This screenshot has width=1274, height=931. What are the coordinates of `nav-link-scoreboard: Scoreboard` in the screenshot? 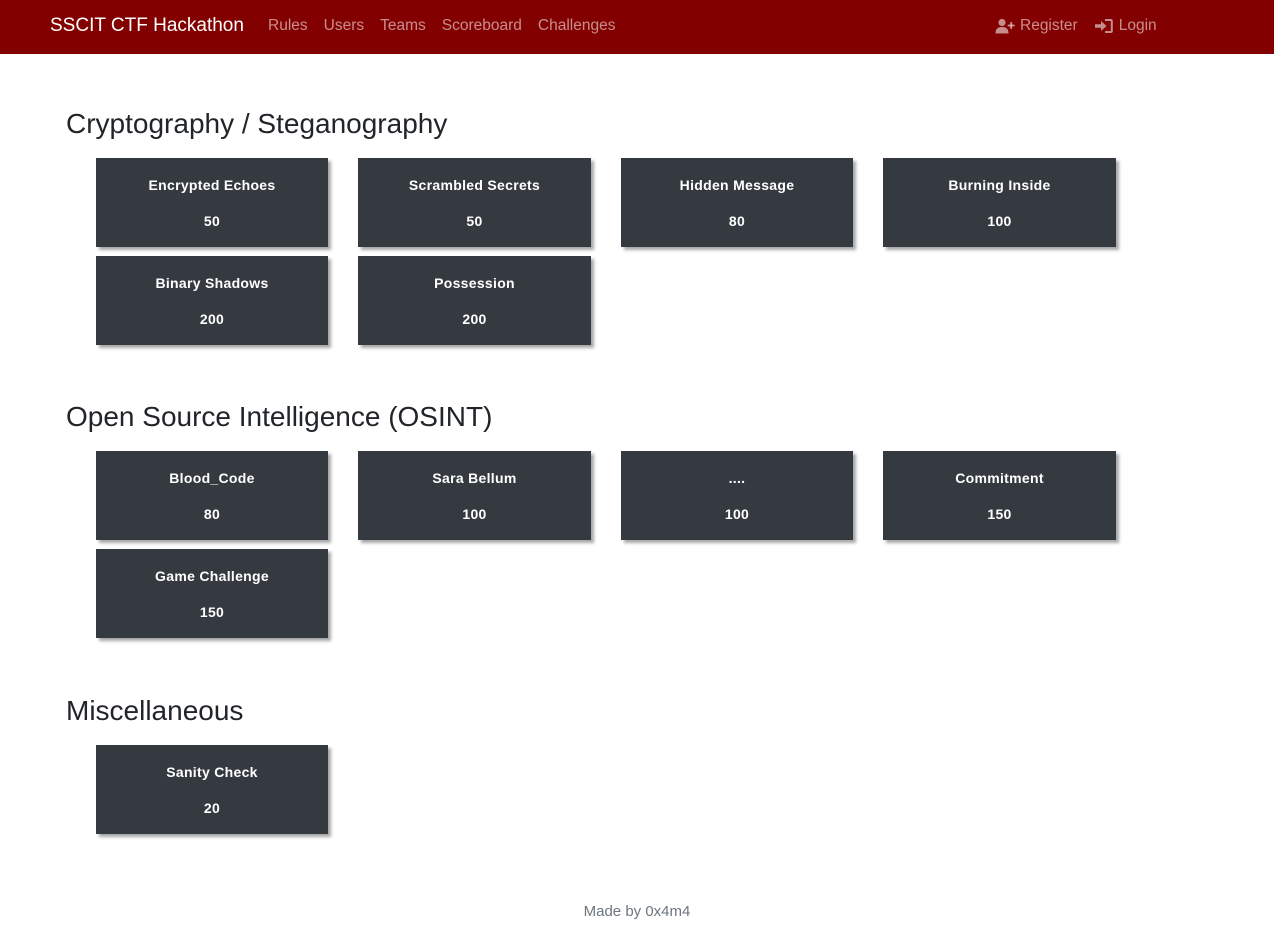 It's located at (482, 26).